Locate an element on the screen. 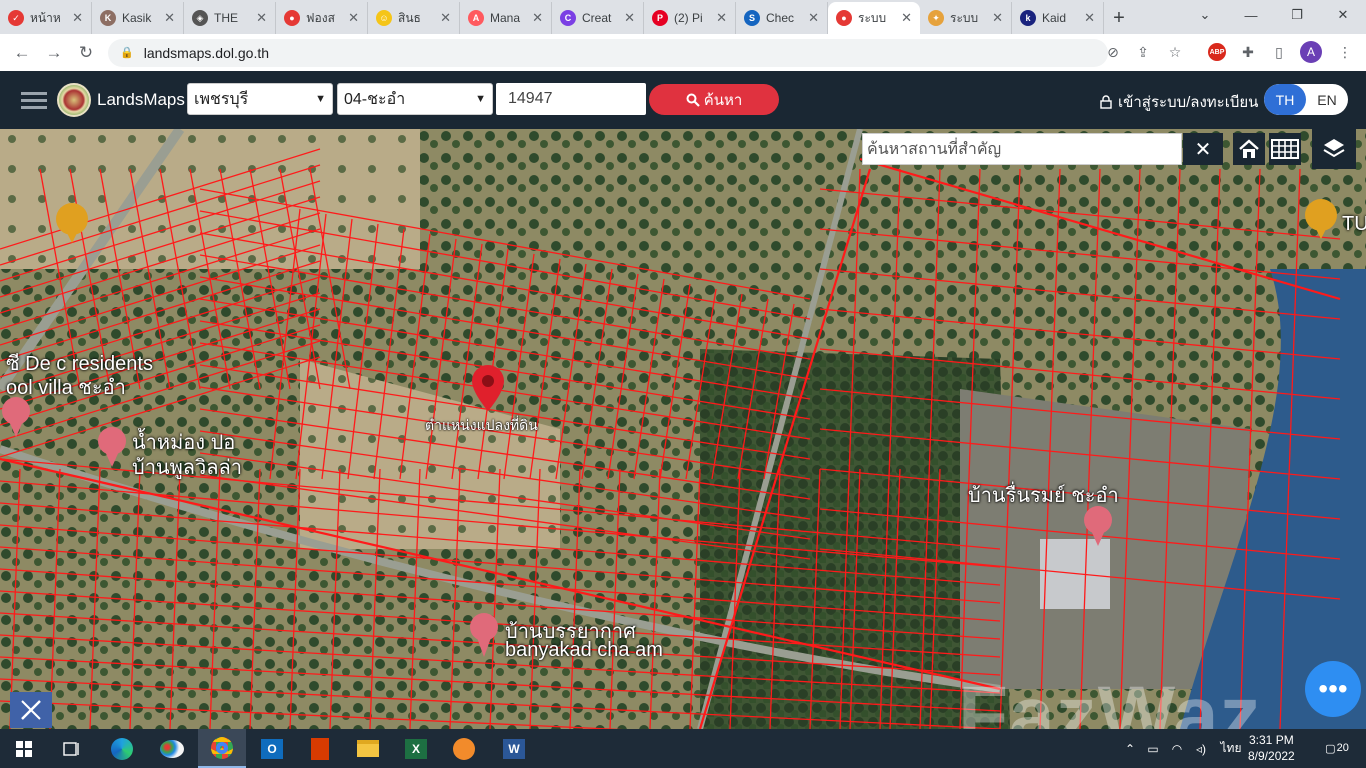  volume-icon: ◃) is located at coordinates (1201, 748).